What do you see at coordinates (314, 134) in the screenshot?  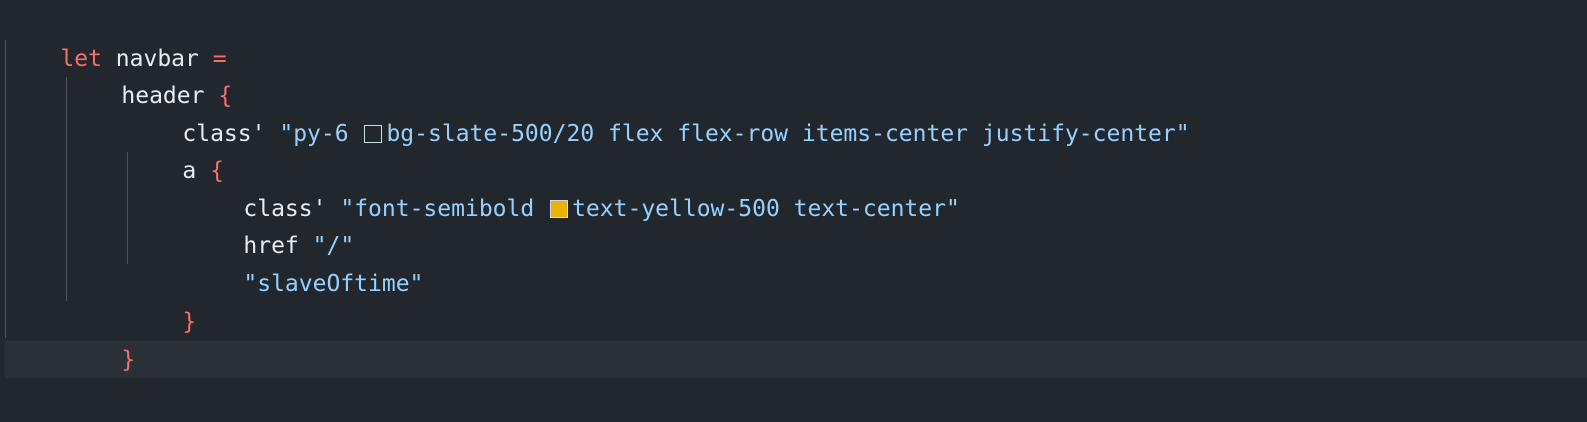 I see `string-class-start: "py-6` at bounding box center [314, 134].